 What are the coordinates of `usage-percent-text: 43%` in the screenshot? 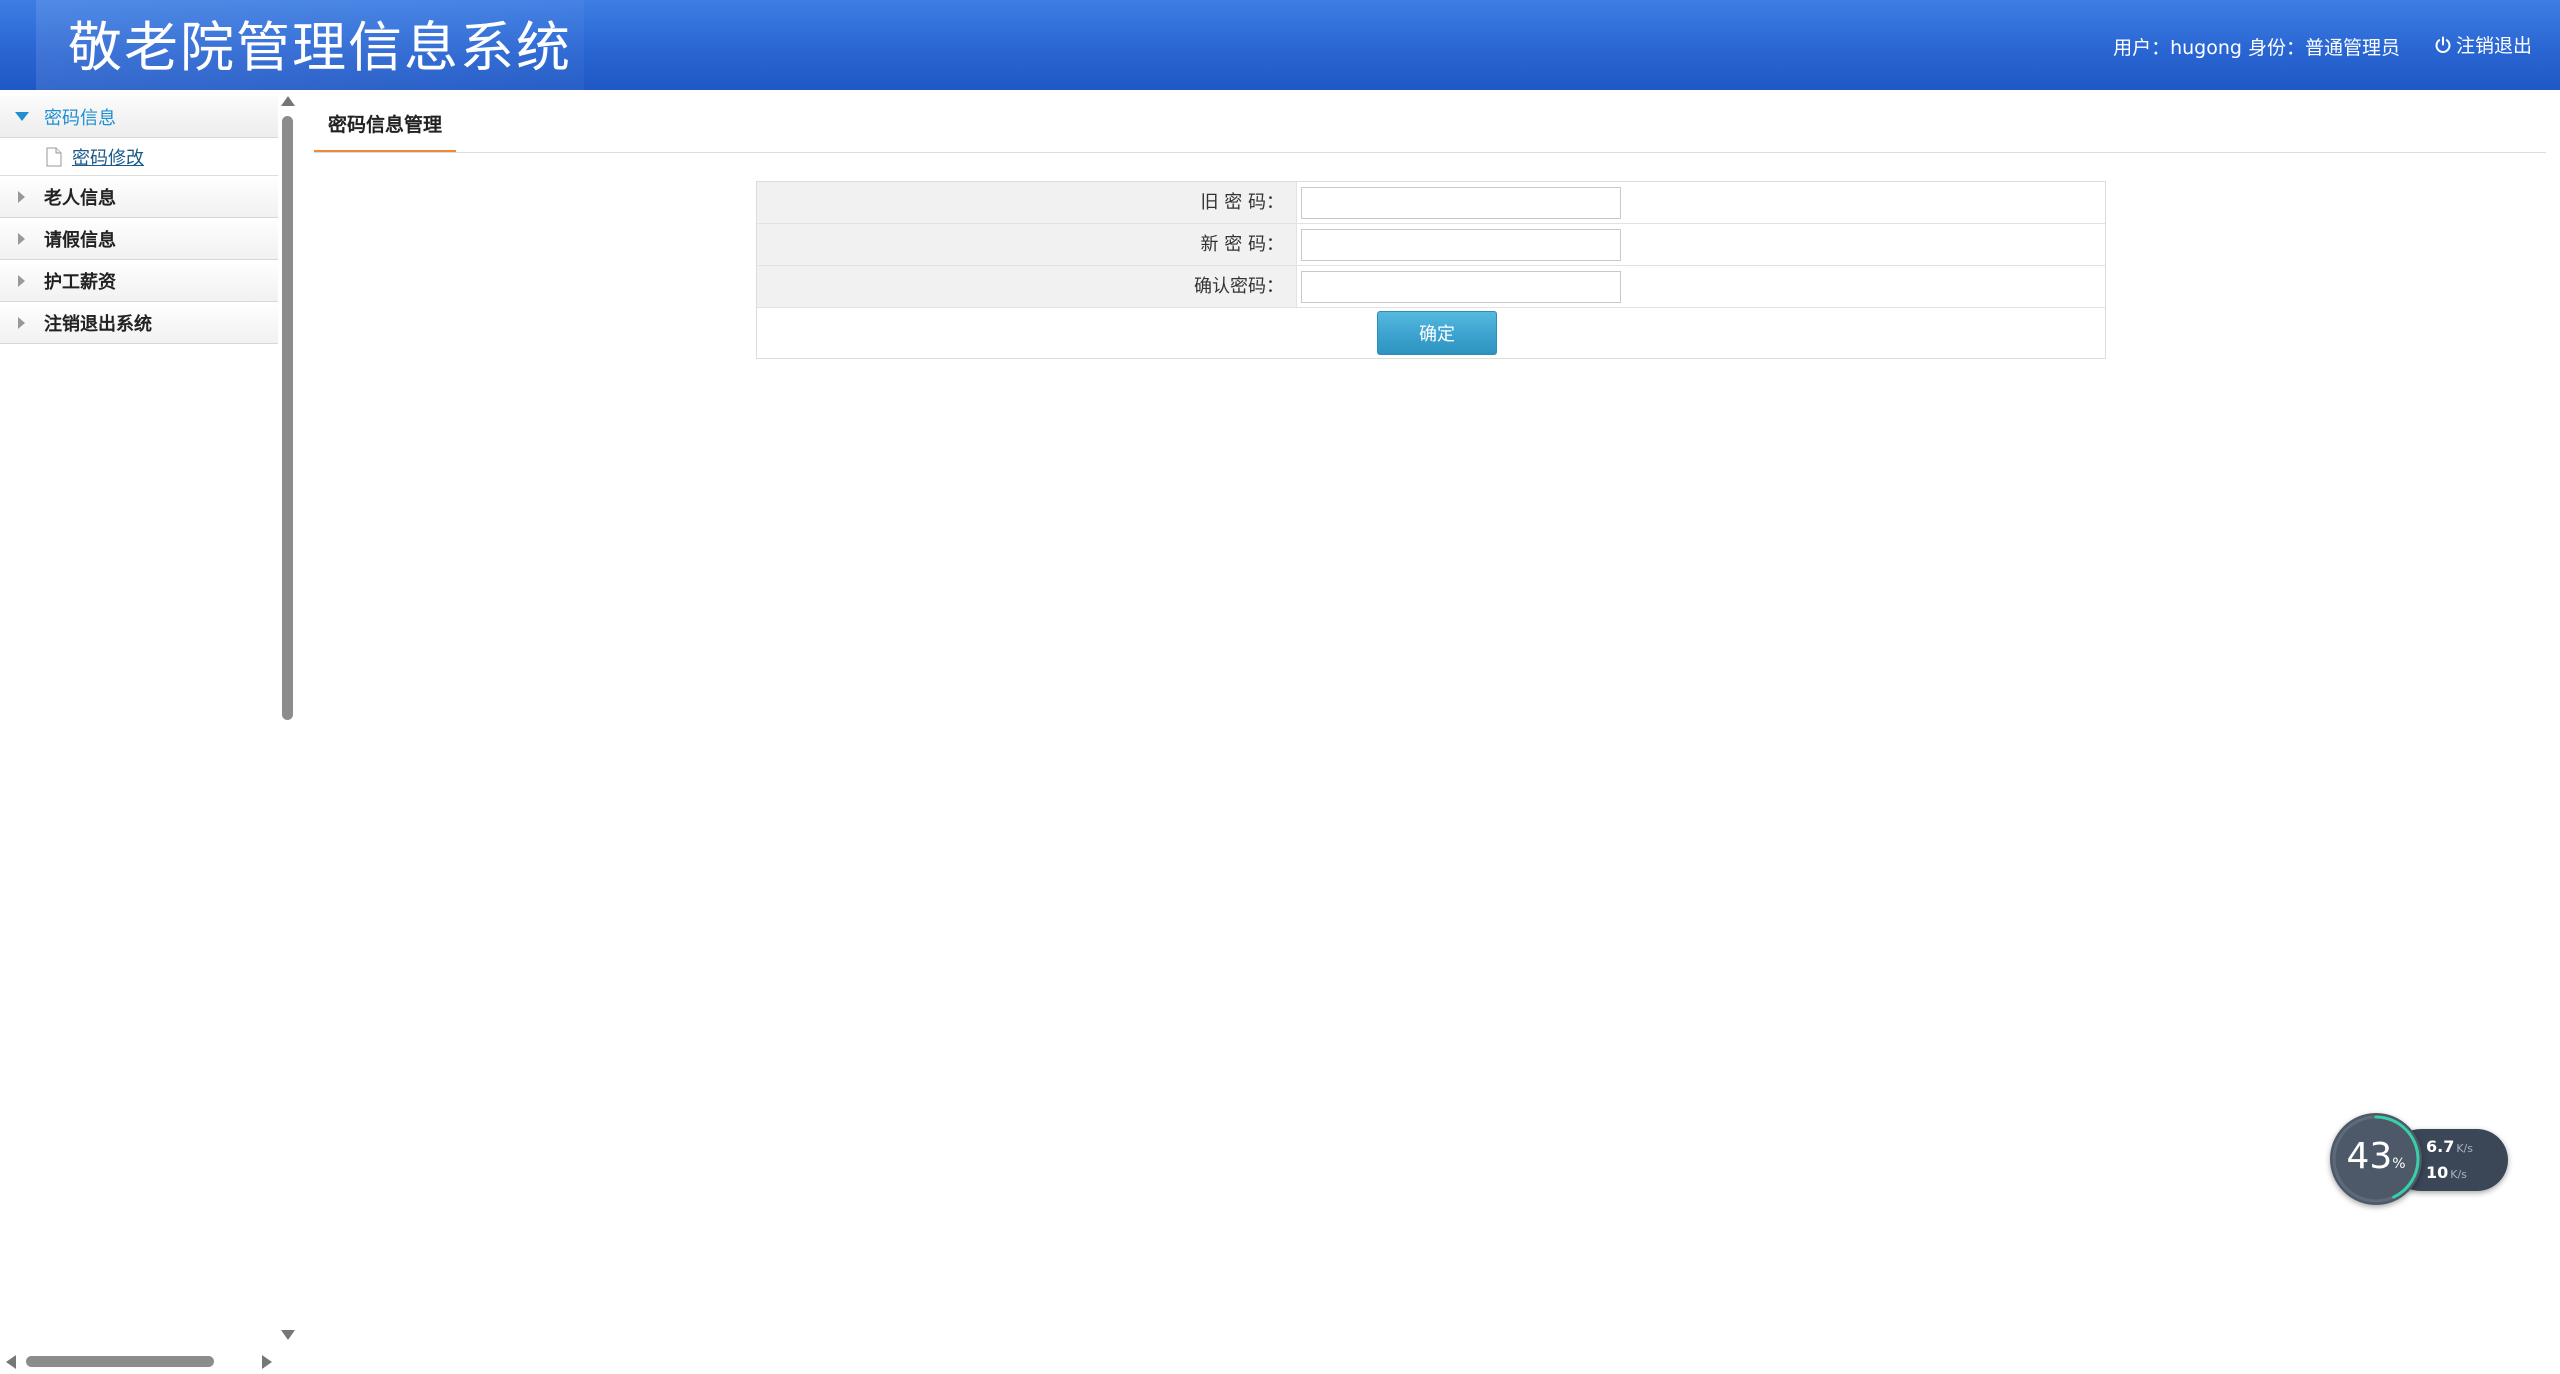 It's located at (2376, 1160).